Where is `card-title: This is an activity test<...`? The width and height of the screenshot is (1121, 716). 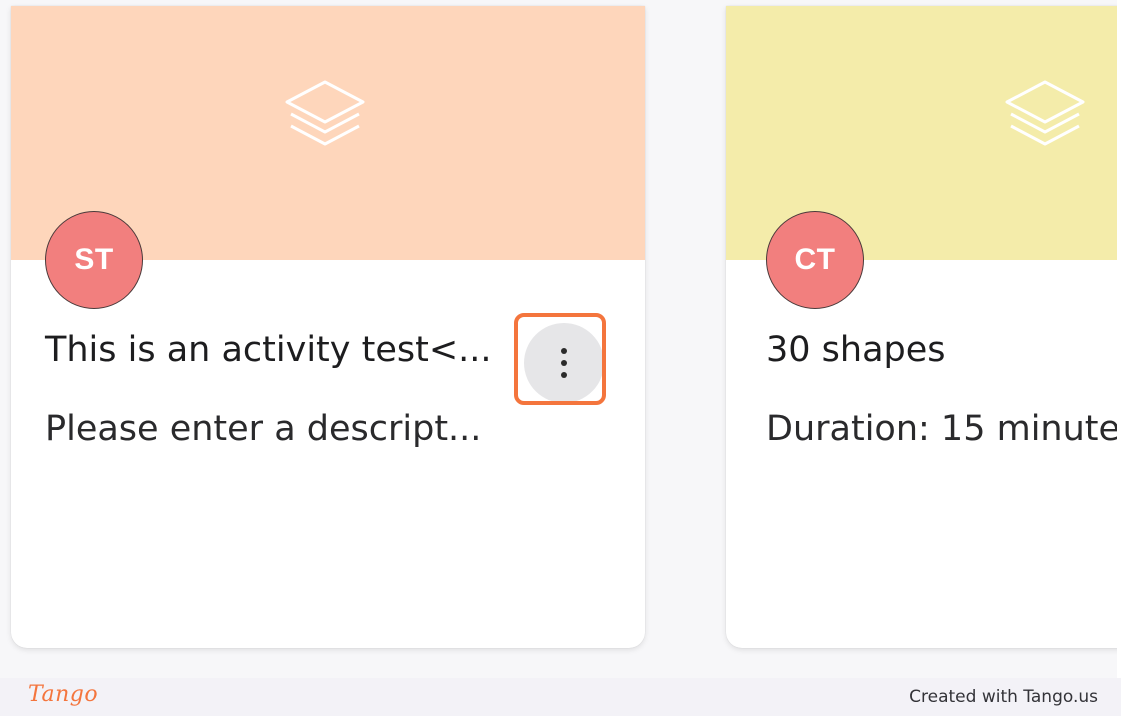 card-title: This is an activity test<... is located at coordinates (268, 350).